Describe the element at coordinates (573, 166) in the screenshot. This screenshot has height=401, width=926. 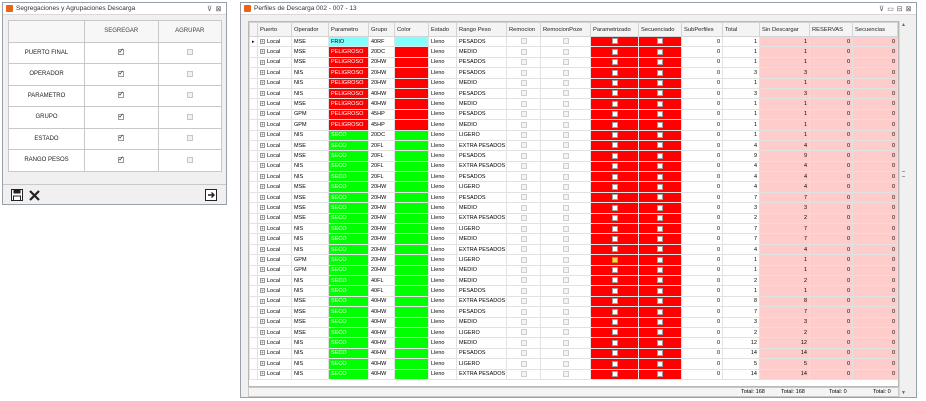
I see `table-row: + Local NIS SECO 20FL Lleno EXTRA PESADOS 0 4 4 0 0` at that location.